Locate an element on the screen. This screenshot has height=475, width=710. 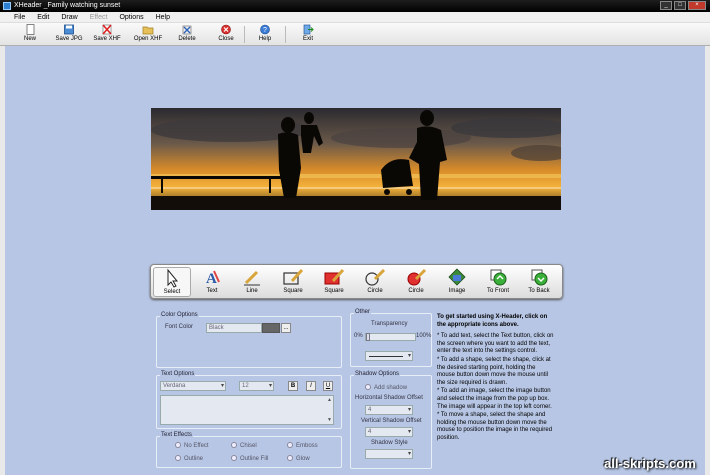
other-group: Other Transparency 0% 100% is located at coordinates (391, 338).